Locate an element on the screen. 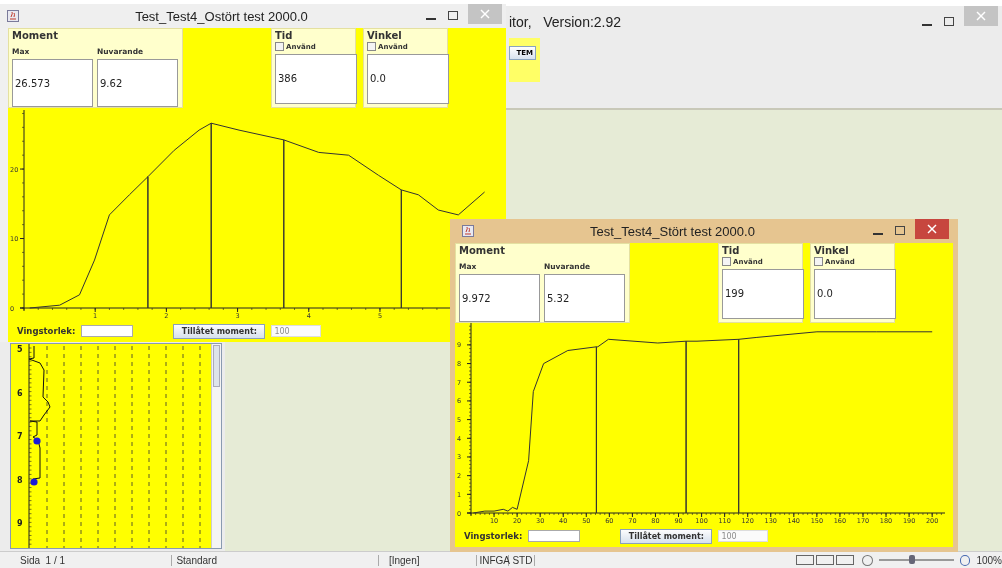  value-field: 9.62 is located at coordinates (137, 83).